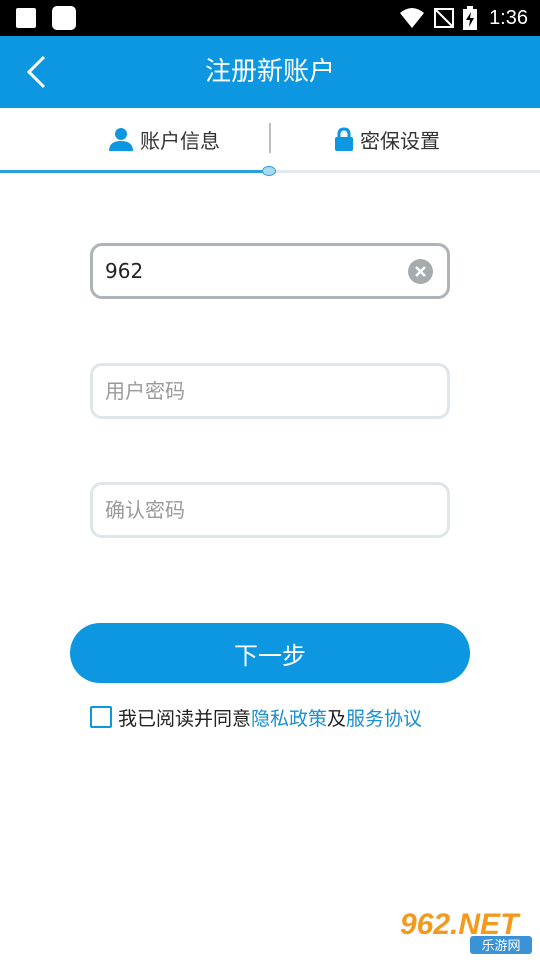 The height and width of the screenshot is (960, 540). I want to click on close-icon, so click(420, 271).